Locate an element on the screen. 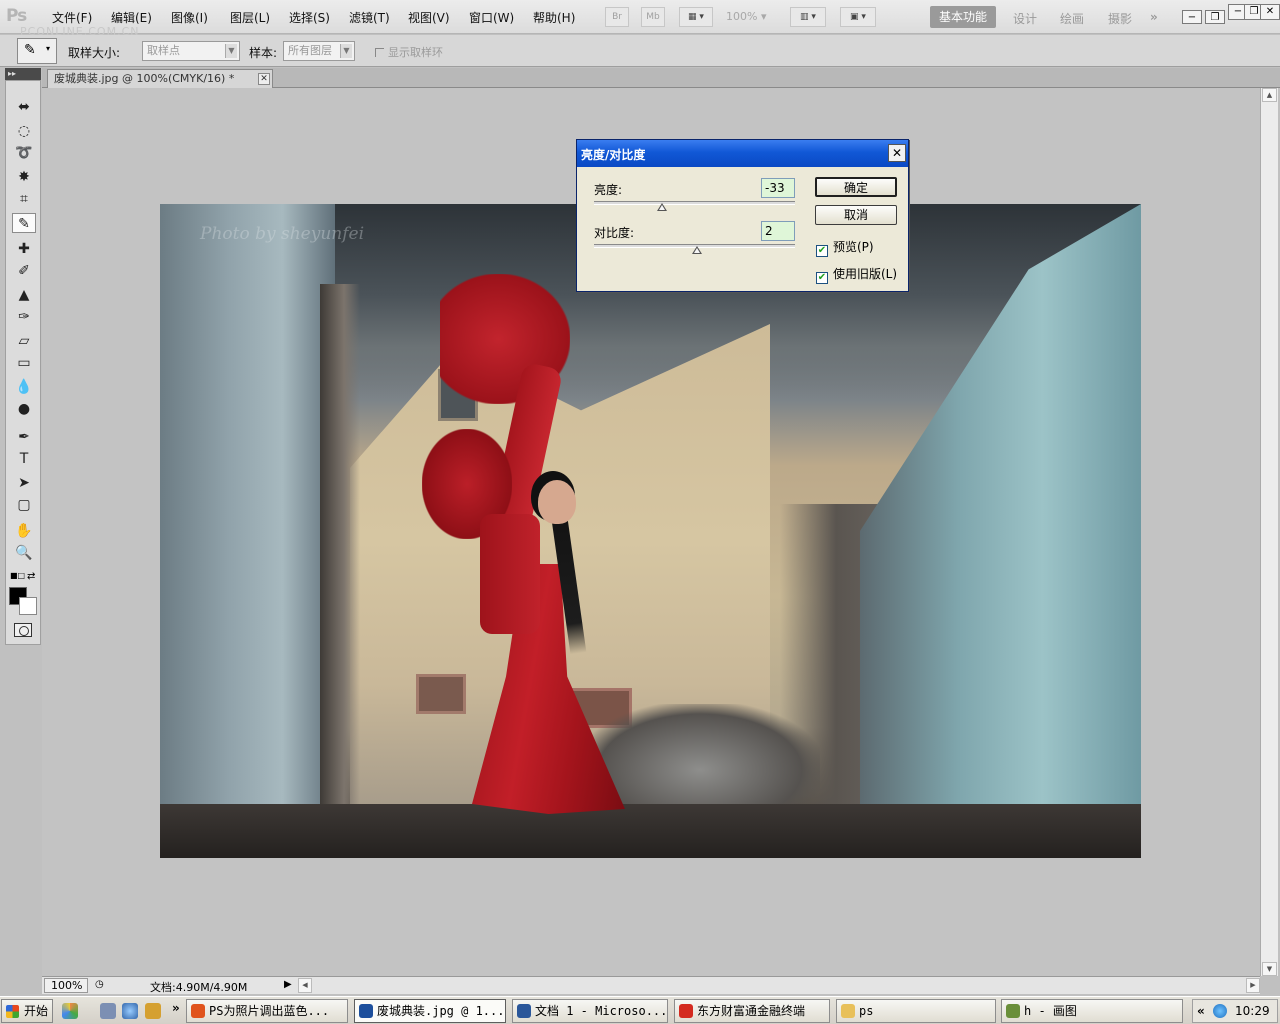 The height and width of the screenshot is (1024, 1280). magic-wand-tool-icon: ✸ is located at coordinates (24, 177).